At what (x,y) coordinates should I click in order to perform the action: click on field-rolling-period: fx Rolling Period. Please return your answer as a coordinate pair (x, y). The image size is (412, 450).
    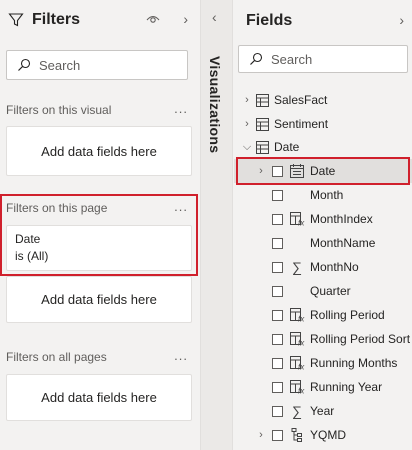
    Looking at the image, I should click on (323, 315).